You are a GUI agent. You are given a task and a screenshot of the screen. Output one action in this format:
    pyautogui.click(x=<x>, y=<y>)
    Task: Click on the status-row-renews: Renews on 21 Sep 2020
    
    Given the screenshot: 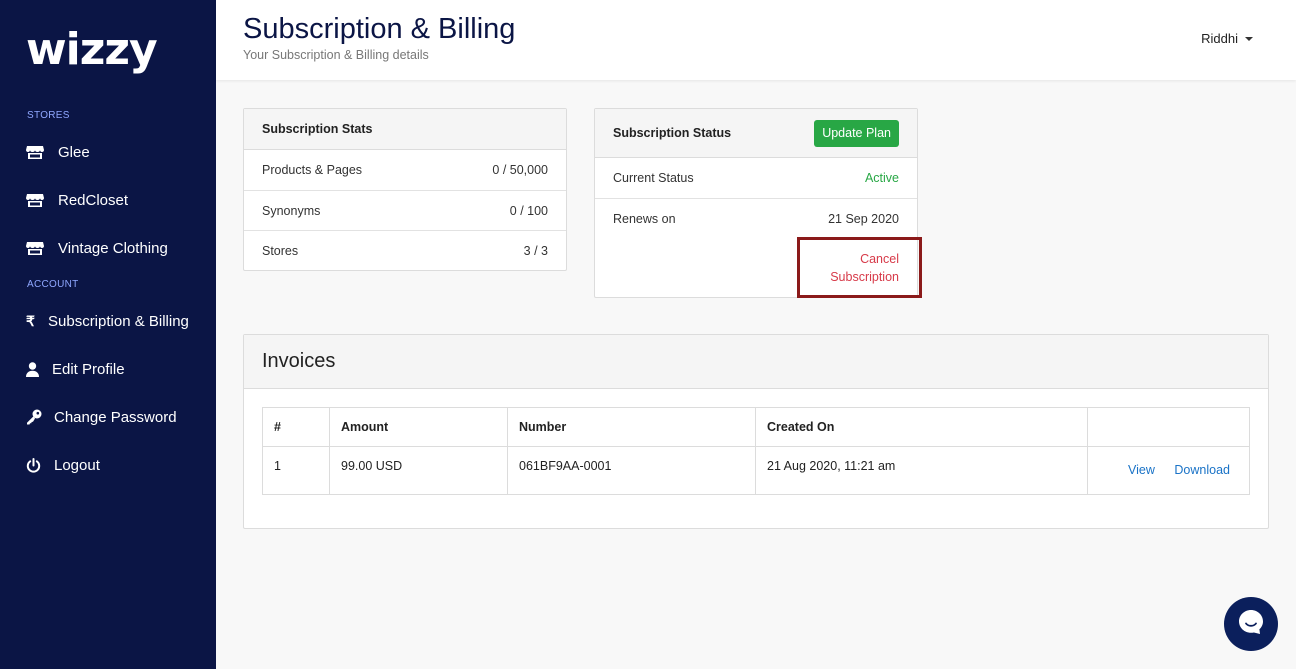 What is the action you would take?
    pyautogui.click(x=756, y=219)
    